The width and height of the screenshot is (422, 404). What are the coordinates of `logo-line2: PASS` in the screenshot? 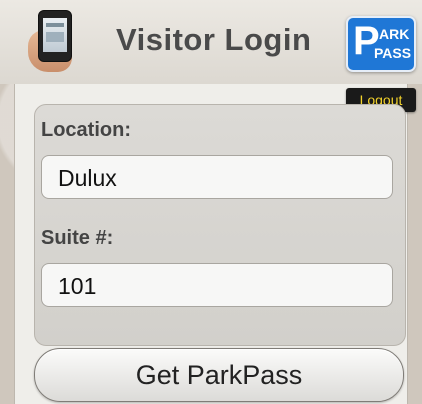 It's located at (393, 53).